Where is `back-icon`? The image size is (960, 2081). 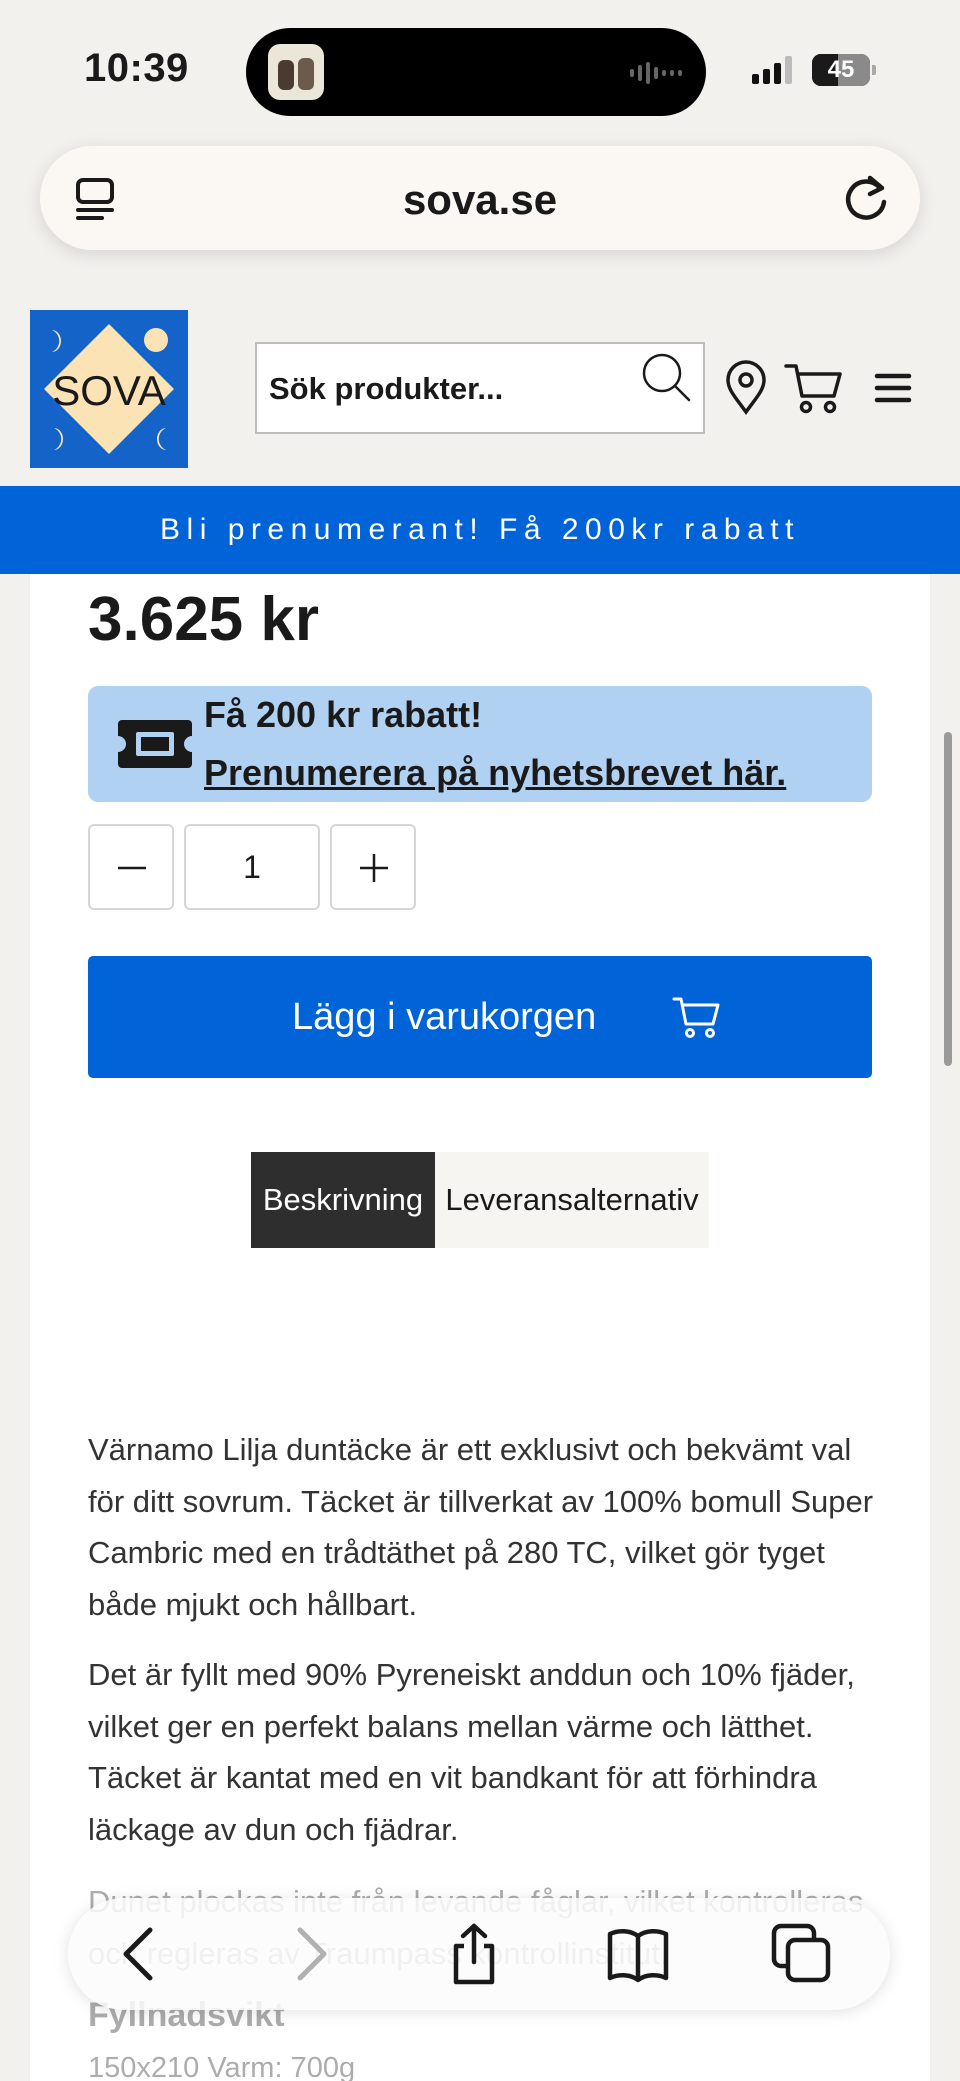
back-icon is located at coordinates (142, 1954).